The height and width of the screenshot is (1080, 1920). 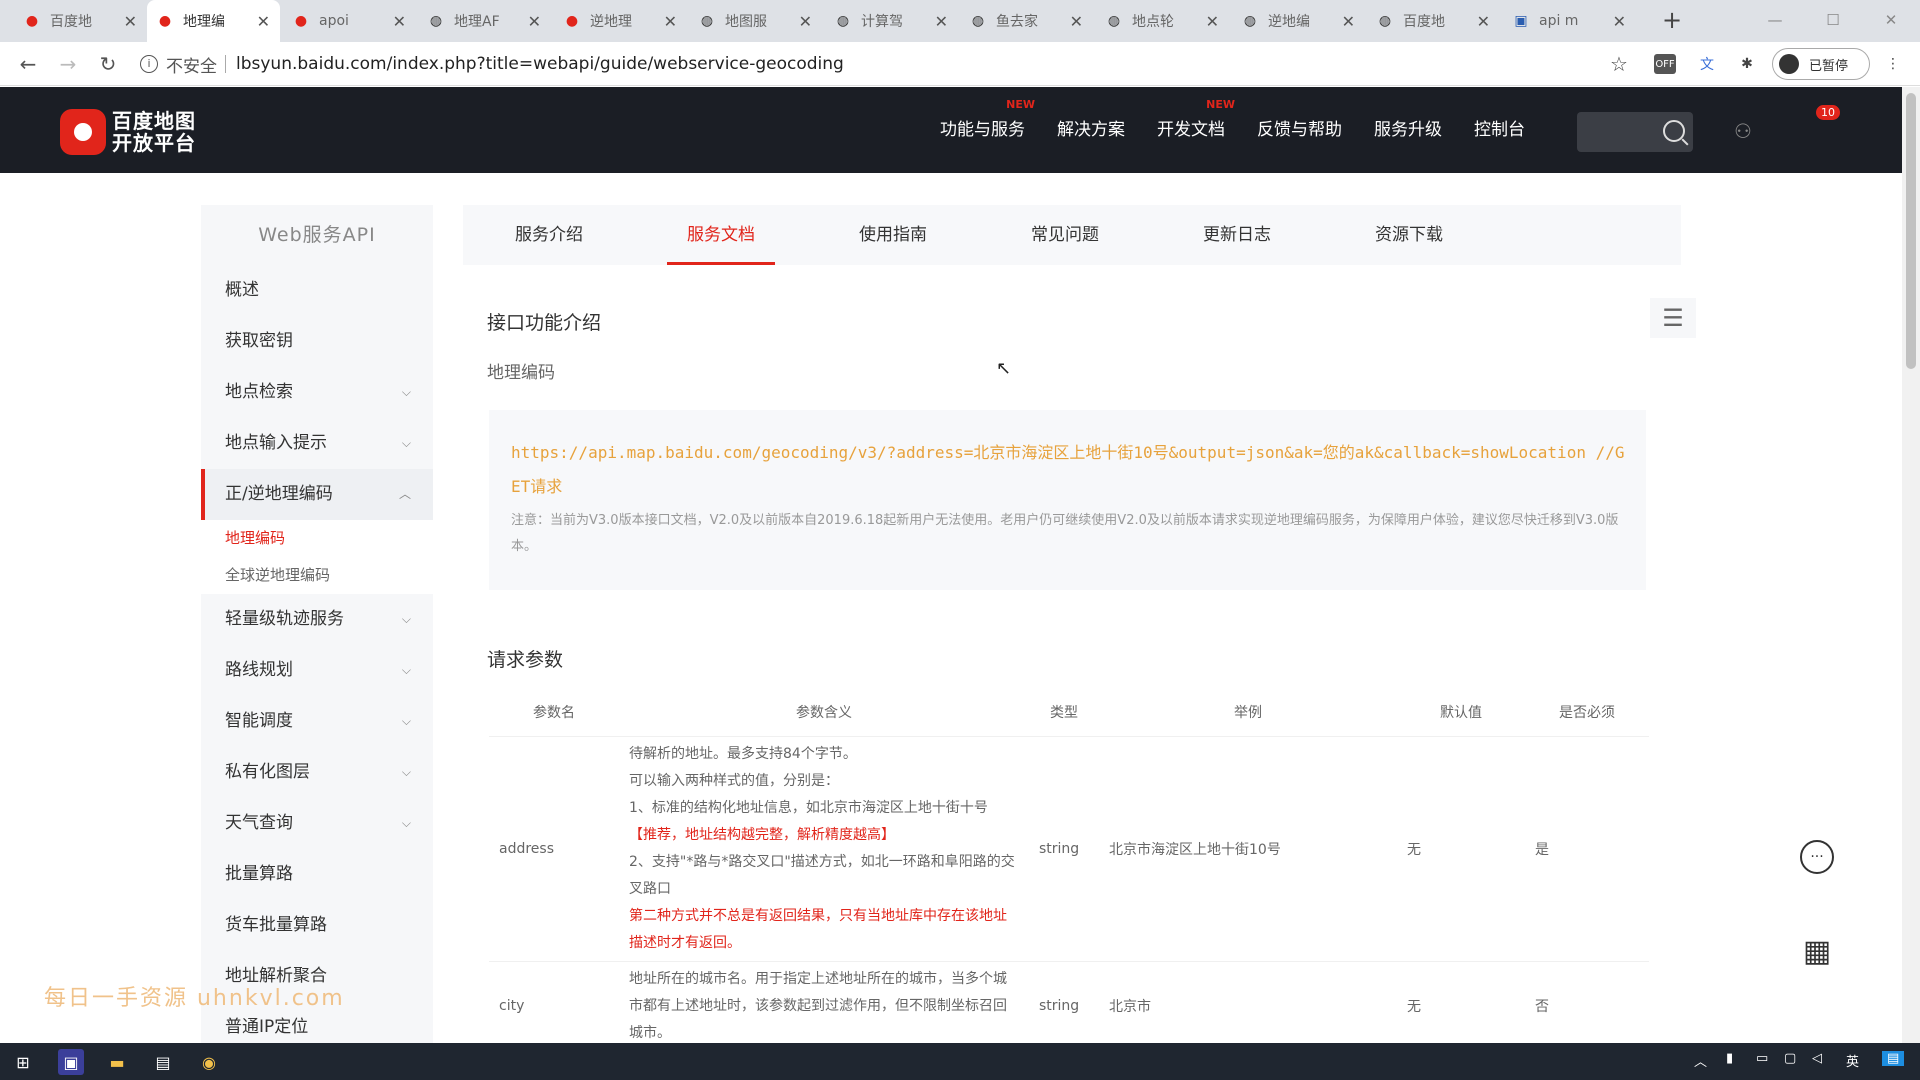 What do you see at coordinates (755, 21) in the screenshot?
I see `browser-tab: ◍ 地图服 ✕` at bounding box center [755, 21].